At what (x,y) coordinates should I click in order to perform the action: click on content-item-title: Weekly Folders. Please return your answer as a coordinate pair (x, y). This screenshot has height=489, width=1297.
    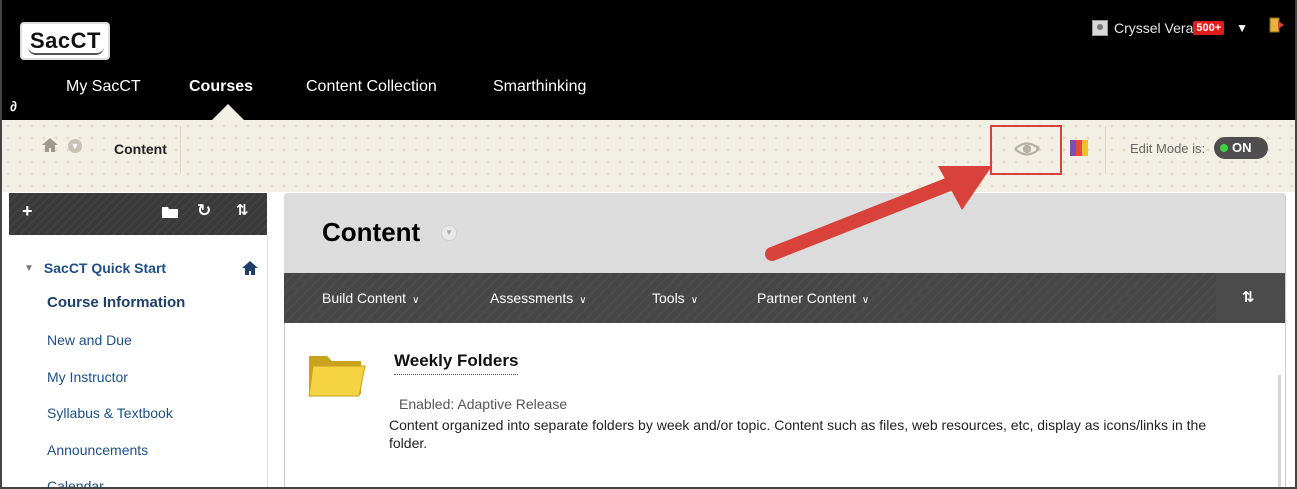
    Looking at the image, I should click on (456, 363).